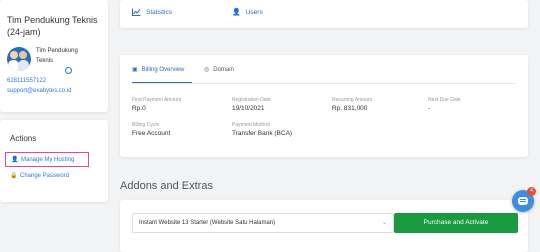 The image size is (540, 252). Describe the element at coordinates (223, 70) in the screenshot. I see `tab-domain-label: Domain` at that location.